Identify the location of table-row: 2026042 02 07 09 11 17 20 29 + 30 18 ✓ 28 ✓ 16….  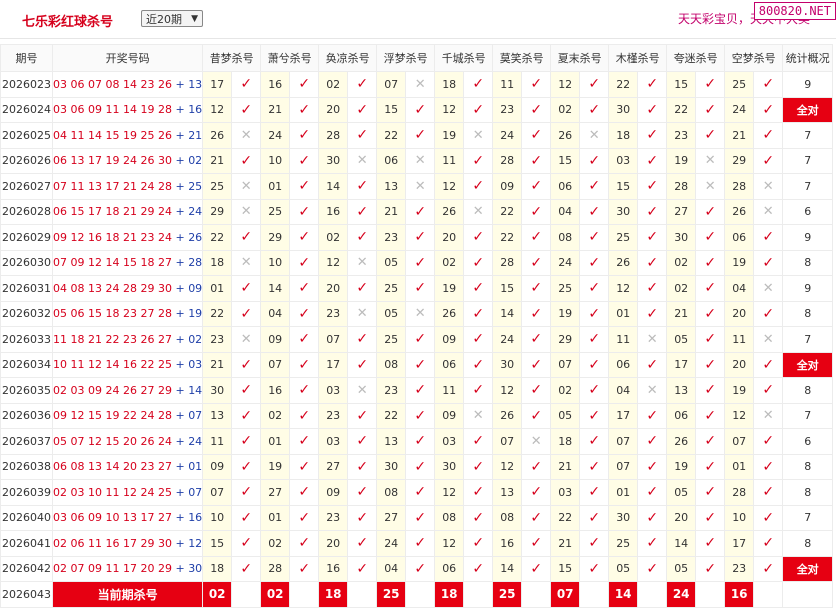
(417, 568).